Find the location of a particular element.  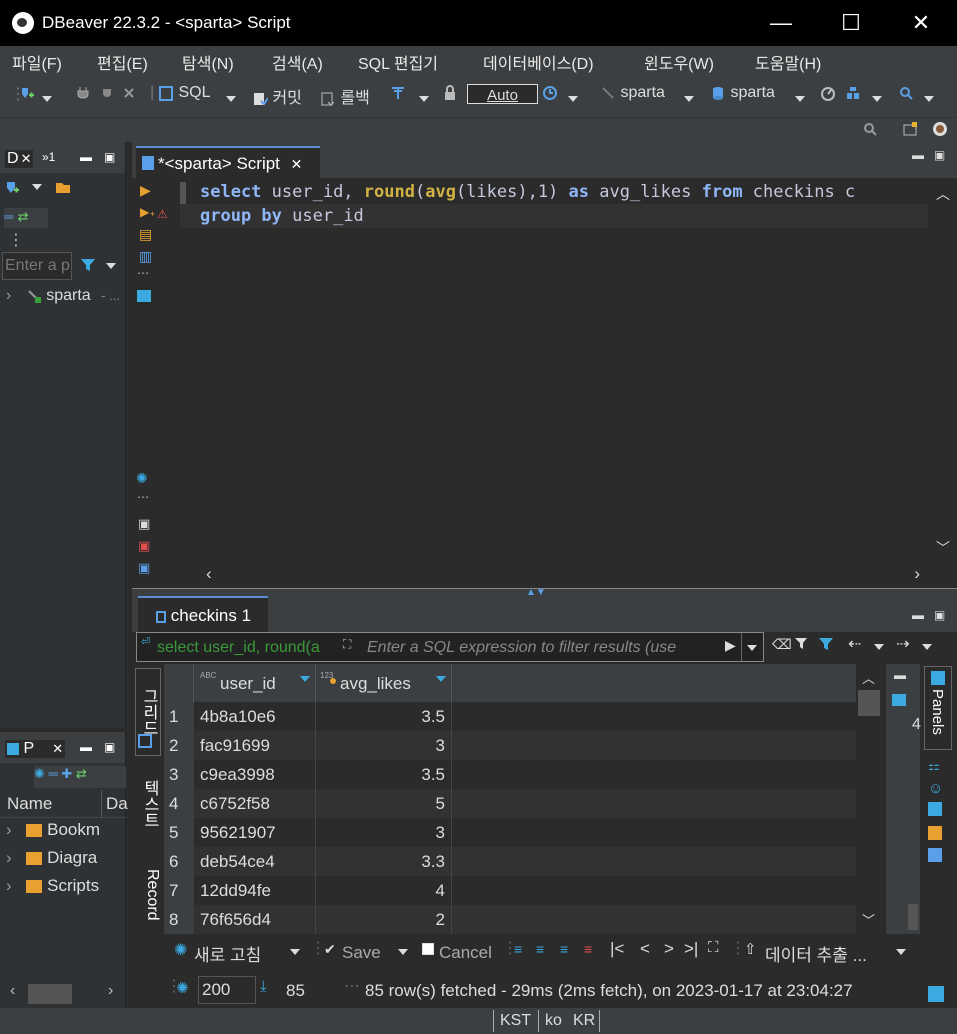

cell-avg-likes: 4 is located at coordinates (384, 890).